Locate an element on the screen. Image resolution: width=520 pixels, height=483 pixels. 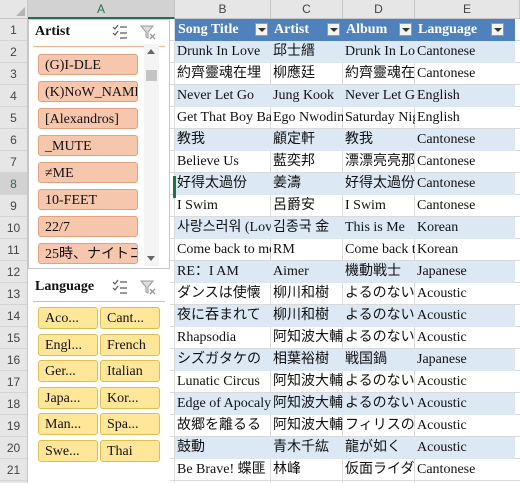
table-row: Never Let Go Jung Kook Never Let Go English is located at coordinates (345, 96).